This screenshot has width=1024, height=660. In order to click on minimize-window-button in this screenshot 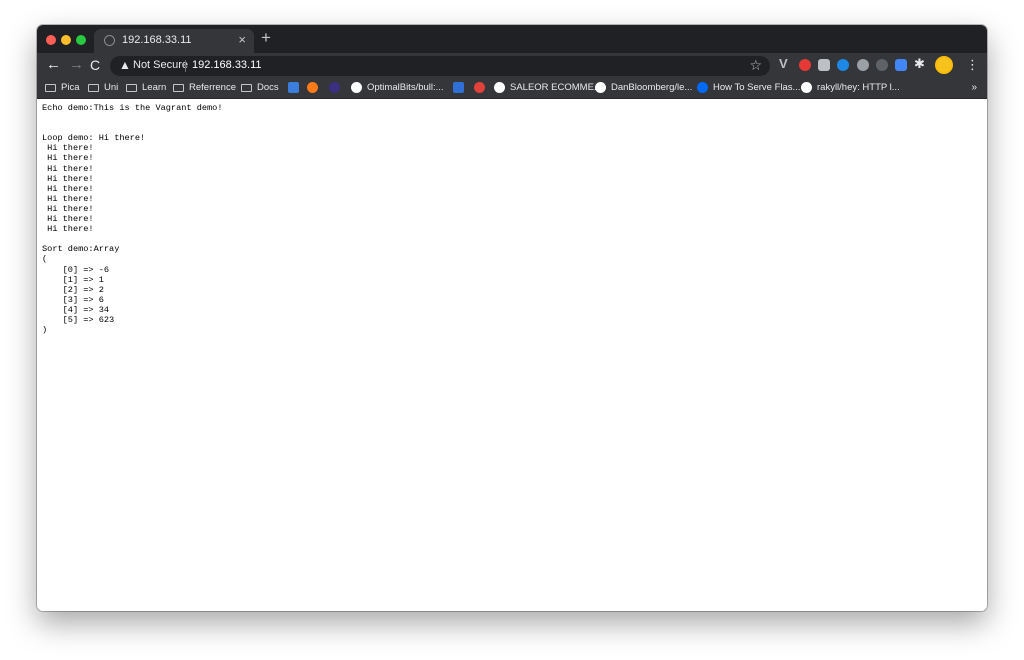, I will do `click(66, 40)`.